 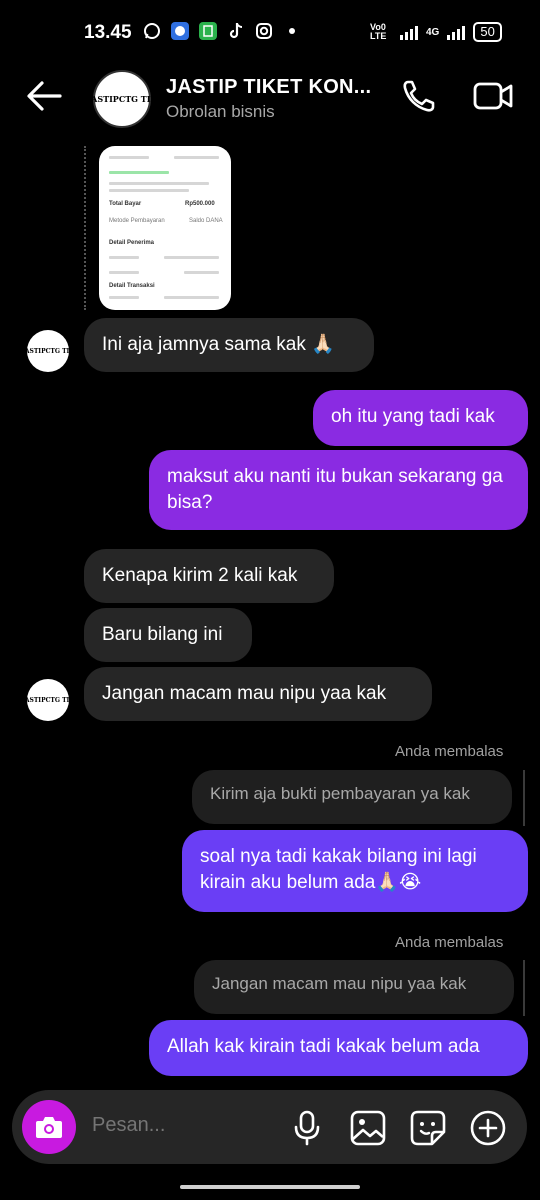 I want to click on receipt-recipient-label: Detail Penerima, so click(x=132, y=243).